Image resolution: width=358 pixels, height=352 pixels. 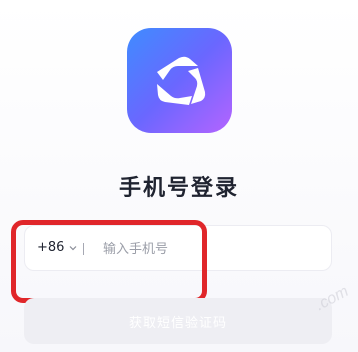 I want to click on tri-petal-logo-icon, so click(x=181, y=80).